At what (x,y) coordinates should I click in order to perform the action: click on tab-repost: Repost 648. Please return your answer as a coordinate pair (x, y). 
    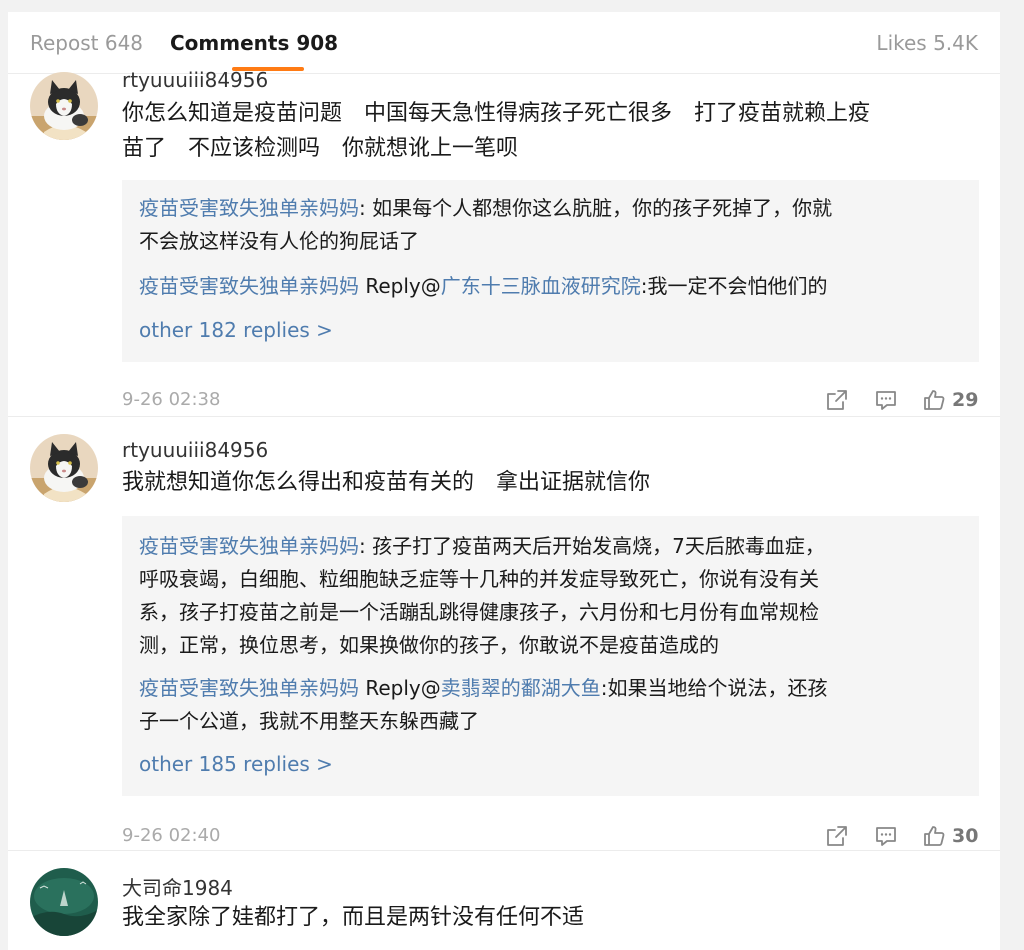
    Looking at the image, I should click on (86, 43).